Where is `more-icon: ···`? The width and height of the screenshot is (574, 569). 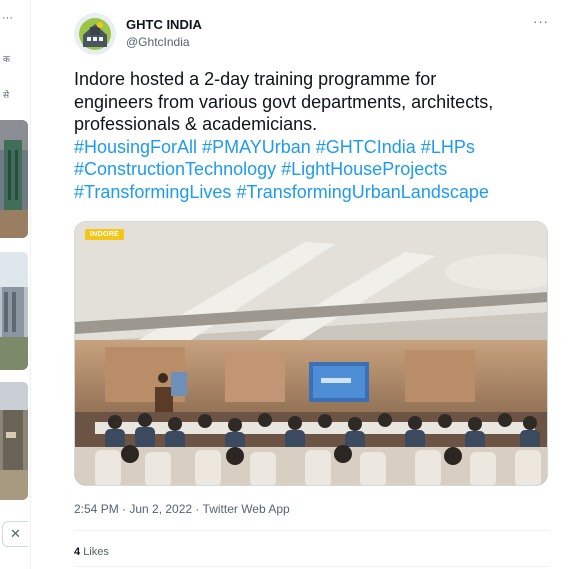
more-icon: ··· is located at coordinates (541, 21).